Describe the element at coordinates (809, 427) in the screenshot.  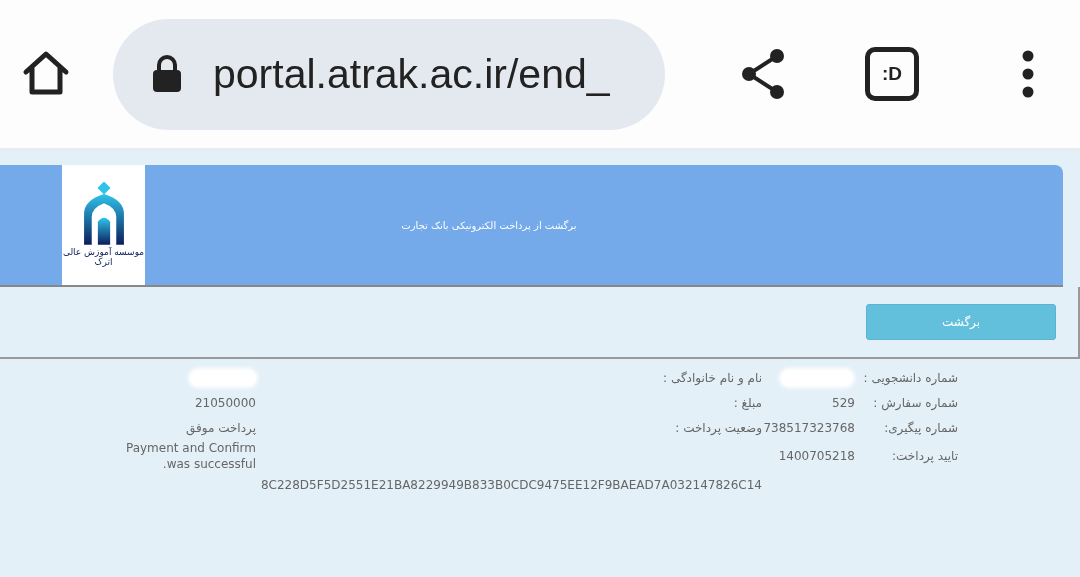
I see `field-value: 738517323768` at that location.